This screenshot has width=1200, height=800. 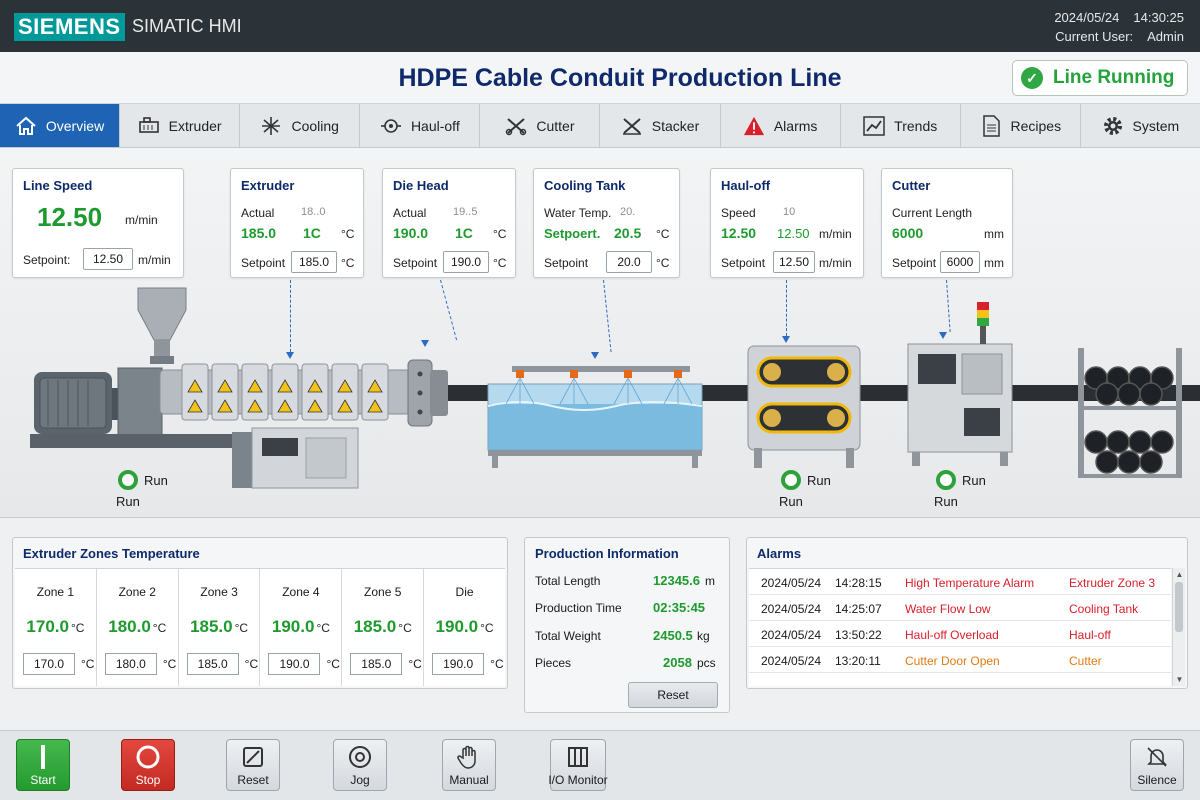 I want to click on info-value: 12345.6, so click(x=676, y=580).